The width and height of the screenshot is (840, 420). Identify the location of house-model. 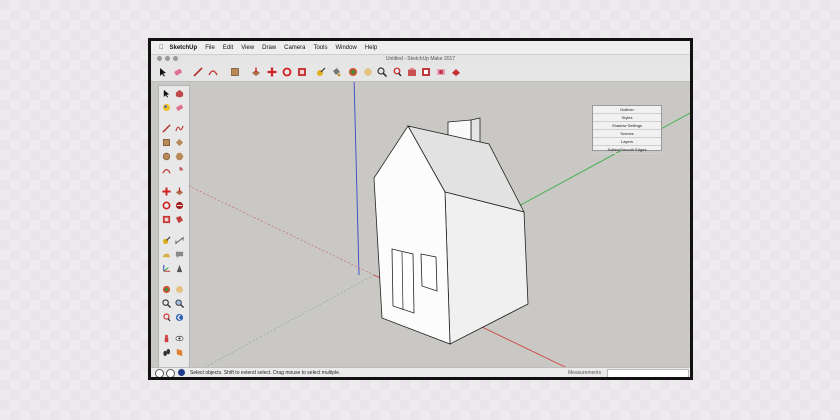
(451, 231).